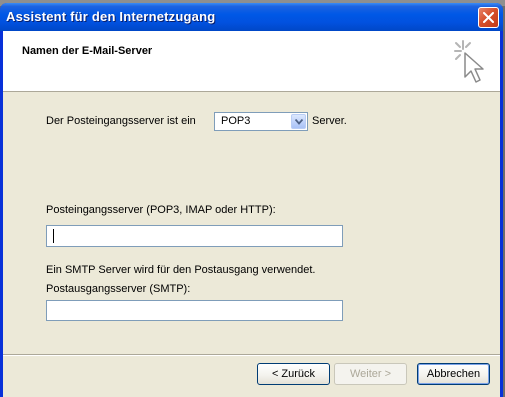 This screenshot has height=397, width=505. What do you see at coordinates (194, 310) in the screenshot?
I see `outgoing-server-input` at bounding box center [194, 310].